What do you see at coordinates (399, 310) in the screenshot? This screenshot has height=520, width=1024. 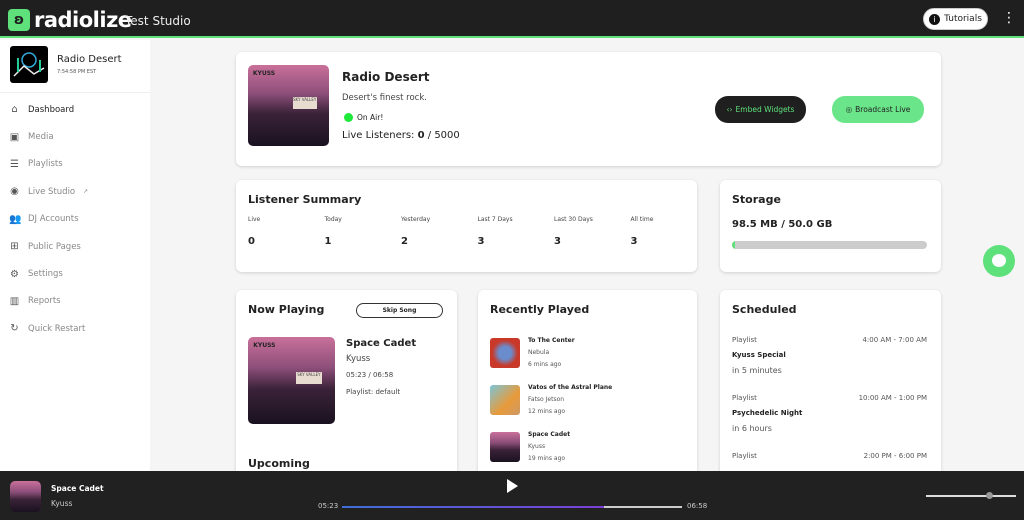 I see `skip-song-button: Skip Song` at bounding box center [399, 310].